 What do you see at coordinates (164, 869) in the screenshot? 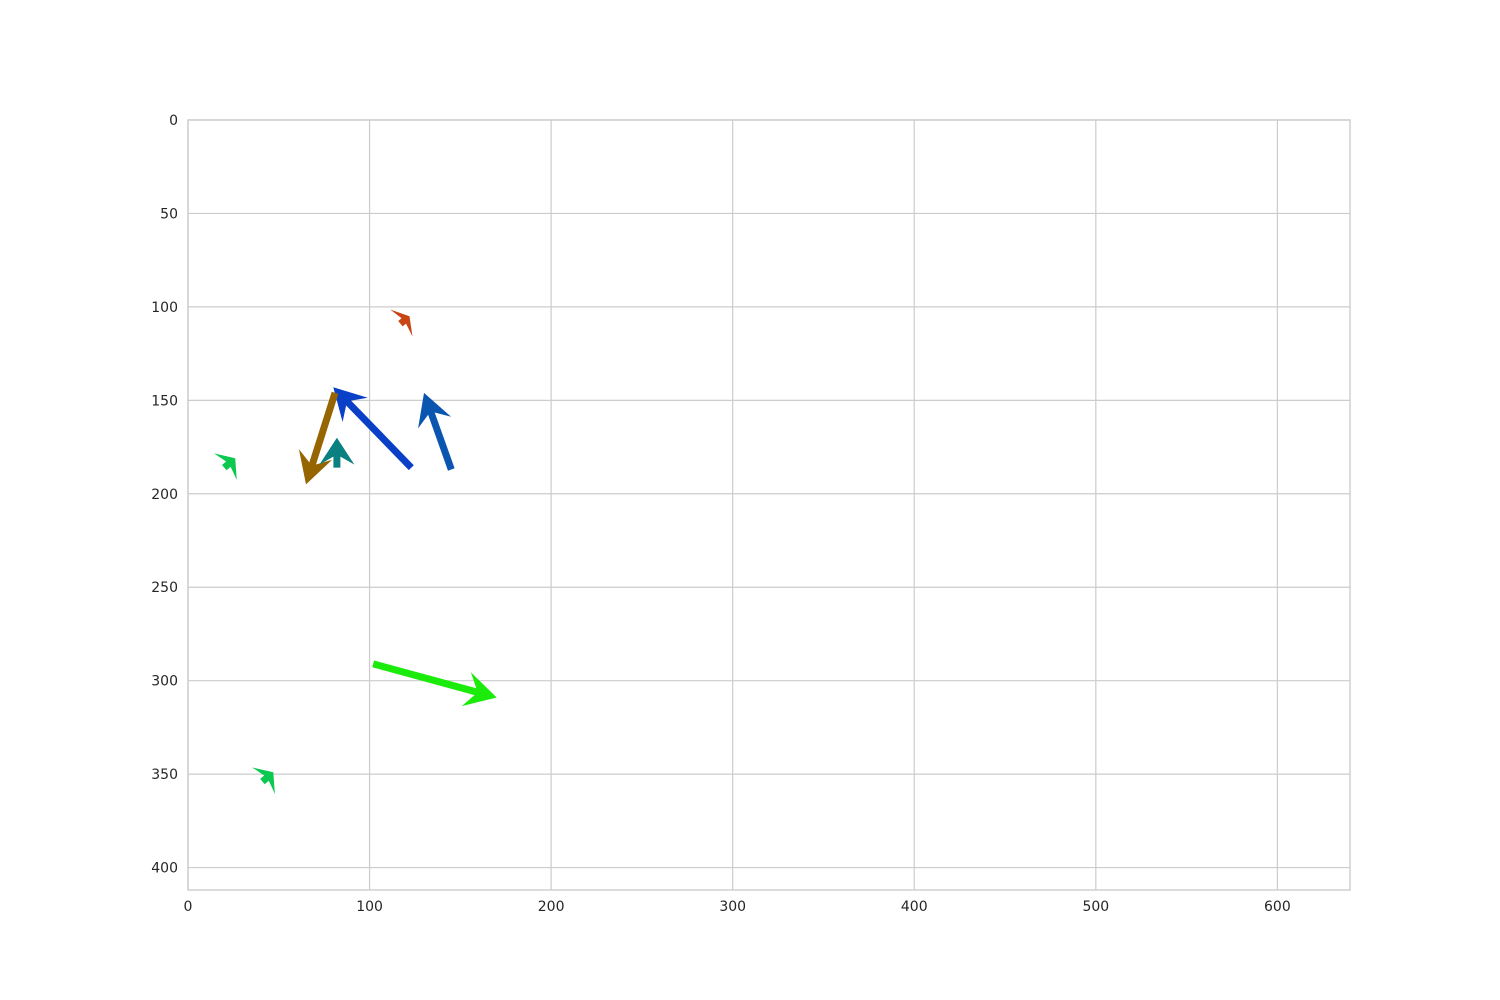
I see `y-tick-label: 400` at bounding box center [164, 869].